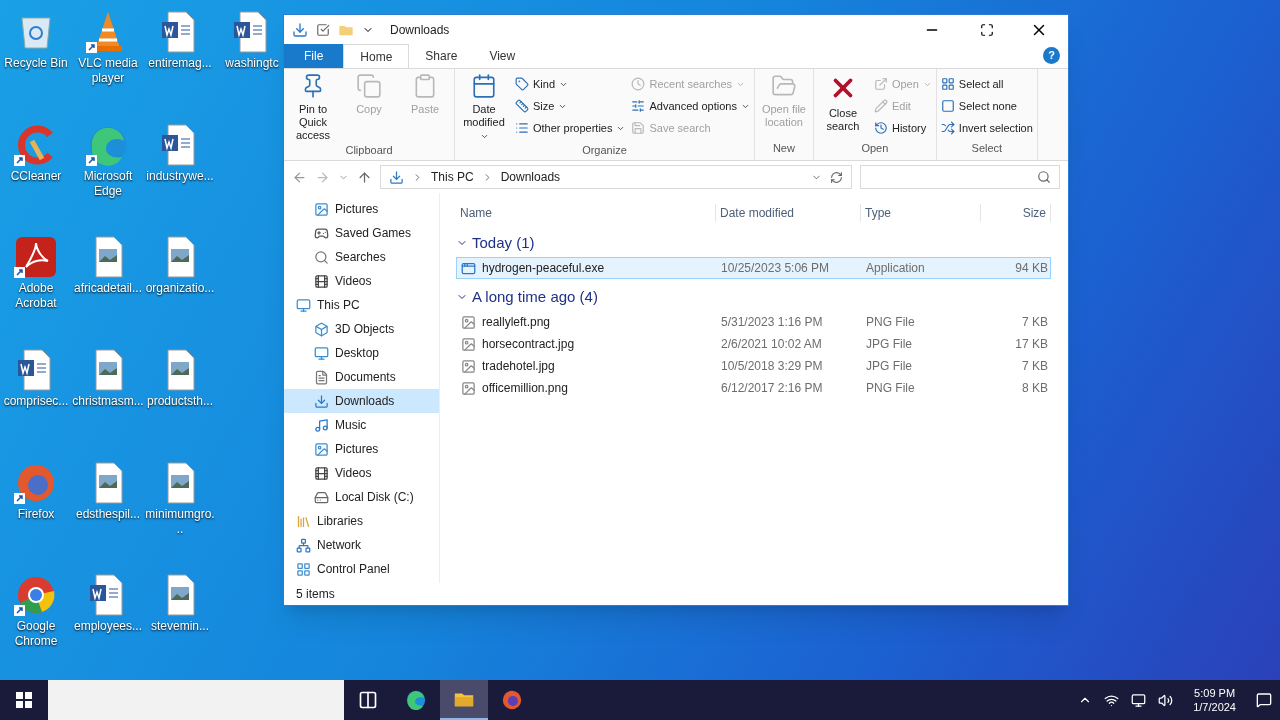 The width and height of the screenshot is (1280, 720). I want to click on date-cell-text: 6/12/2017 2:16 PM, so click(772, 388).